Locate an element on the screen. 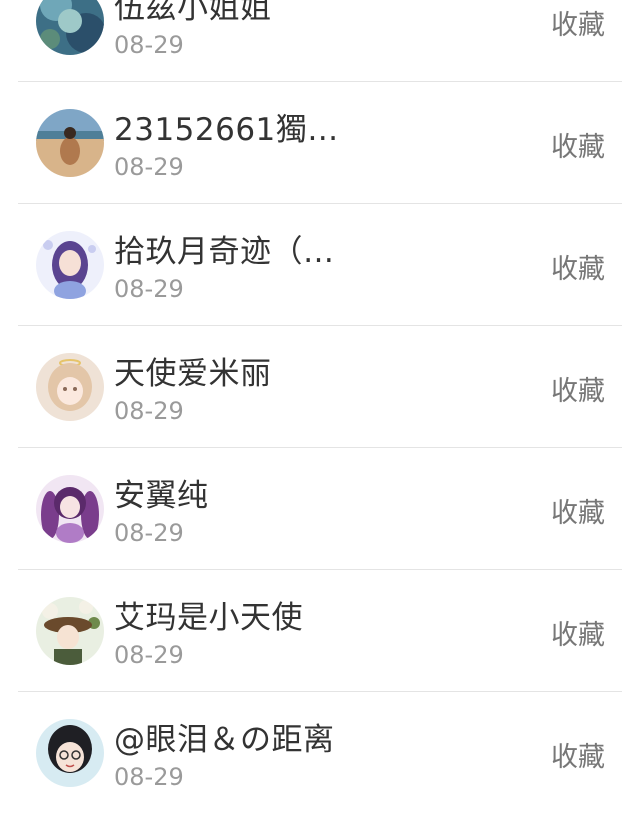 The image size is (640, 814). purple-twintail-girl-avatar is located at coordinates (70, 509).